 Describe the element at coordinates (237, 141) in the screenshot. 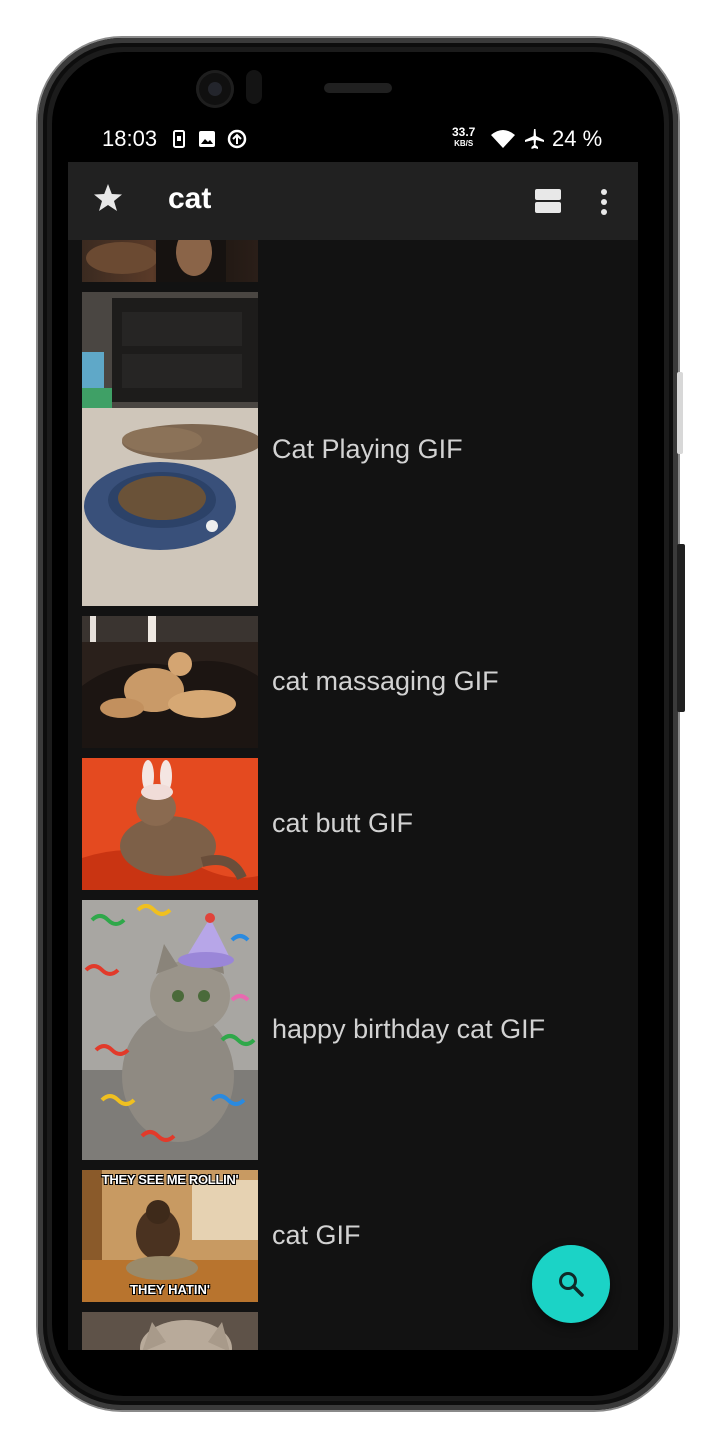

I see `data-saver-icon` at that location.